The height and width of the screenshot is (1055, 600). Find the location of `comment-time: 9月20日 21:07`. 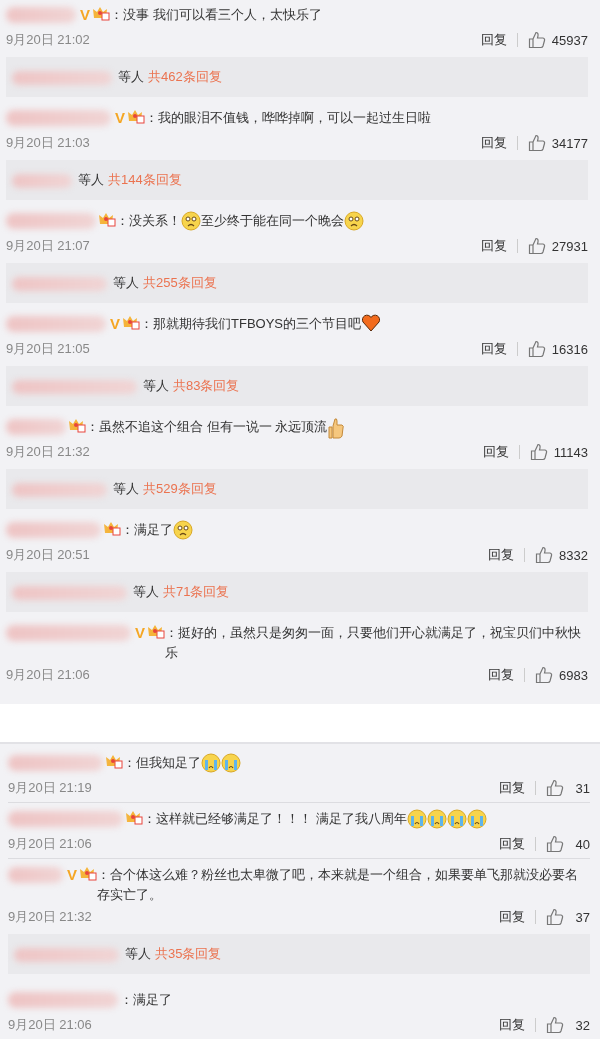

comment-time: 9月20日 21:07 is located at coordinates (48, 246).